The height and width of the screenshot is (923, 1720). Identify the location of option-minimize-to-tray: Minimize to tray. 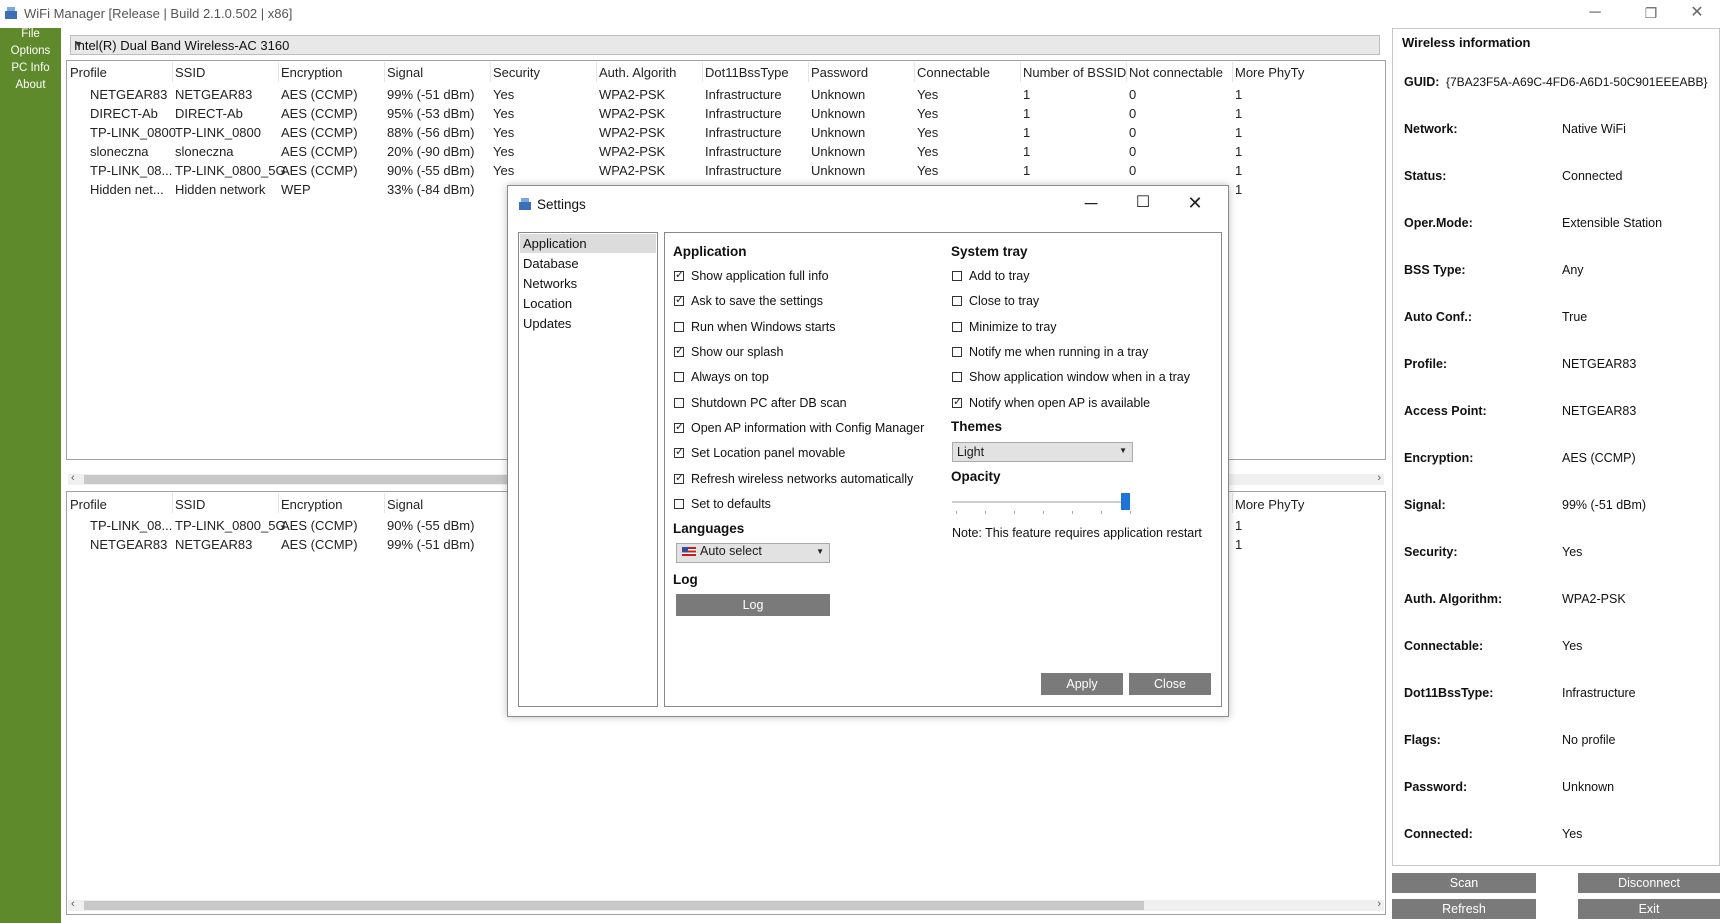
(1004, 327).